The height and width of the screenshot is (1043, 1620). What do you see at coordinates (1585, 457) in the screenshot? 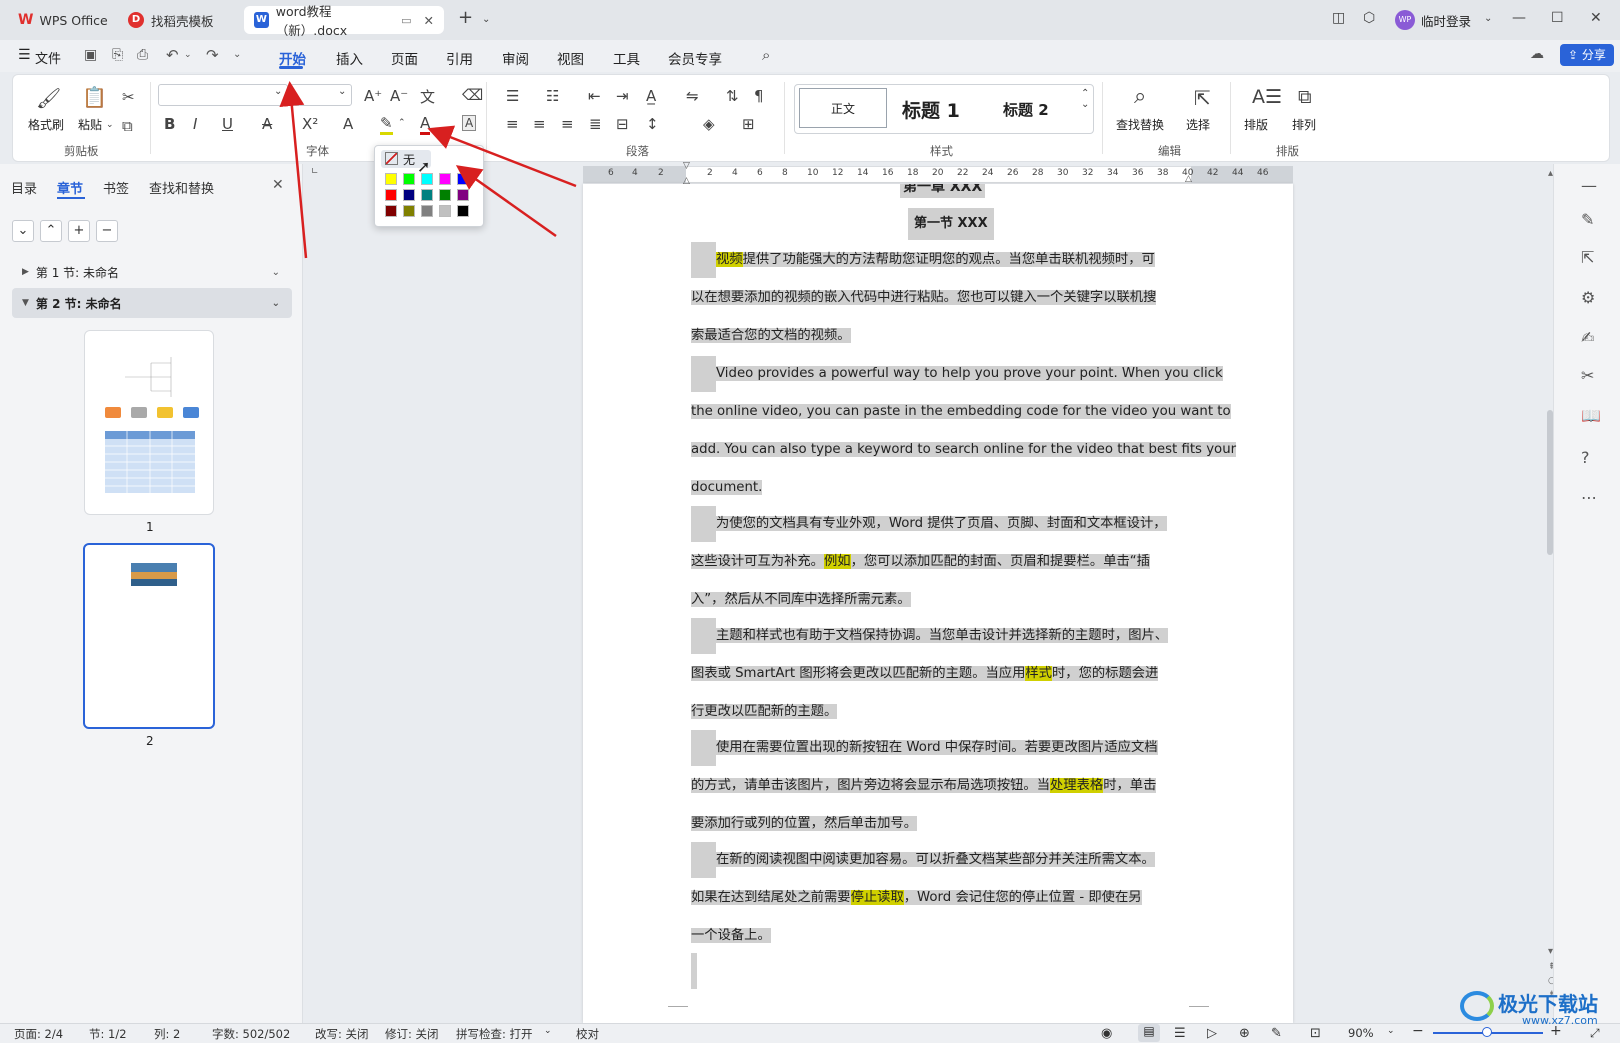
I see `help-icon: ?` at bounding box center [1585, 457].